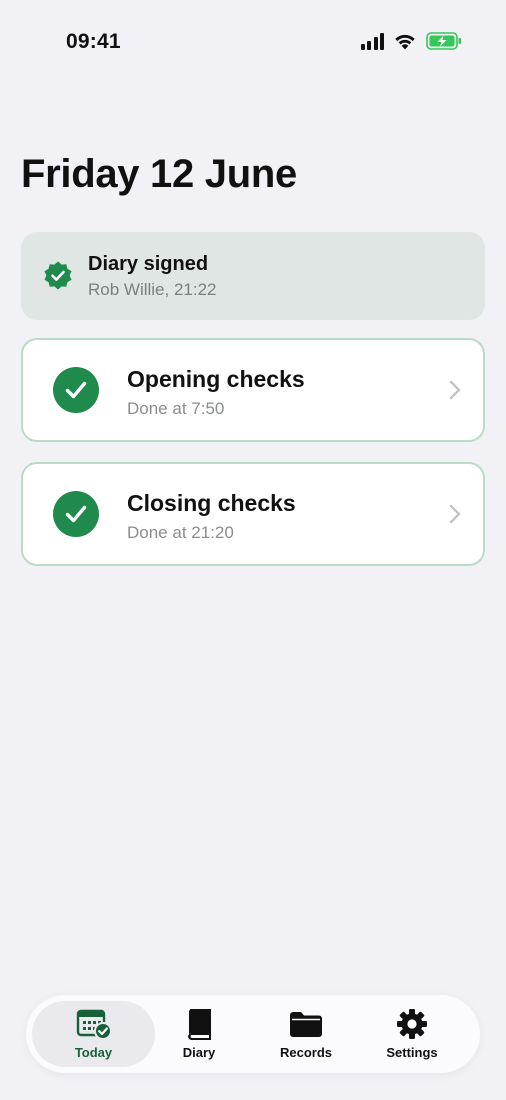 Image resolution: width=506 pixels, height=1100 pixels. I want to click on diary-signed-title: Diary signed, so click(148, 264).